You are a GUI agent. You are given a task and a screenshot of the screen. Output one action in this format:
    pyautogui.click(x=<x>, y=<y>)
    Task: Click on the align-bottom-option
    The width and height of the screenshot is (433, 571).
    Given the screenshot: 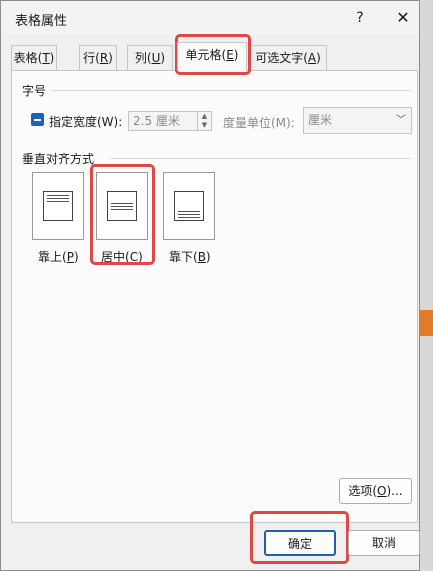 What is the action you would take?
    pyautogui.click(x=189, y=206)
    